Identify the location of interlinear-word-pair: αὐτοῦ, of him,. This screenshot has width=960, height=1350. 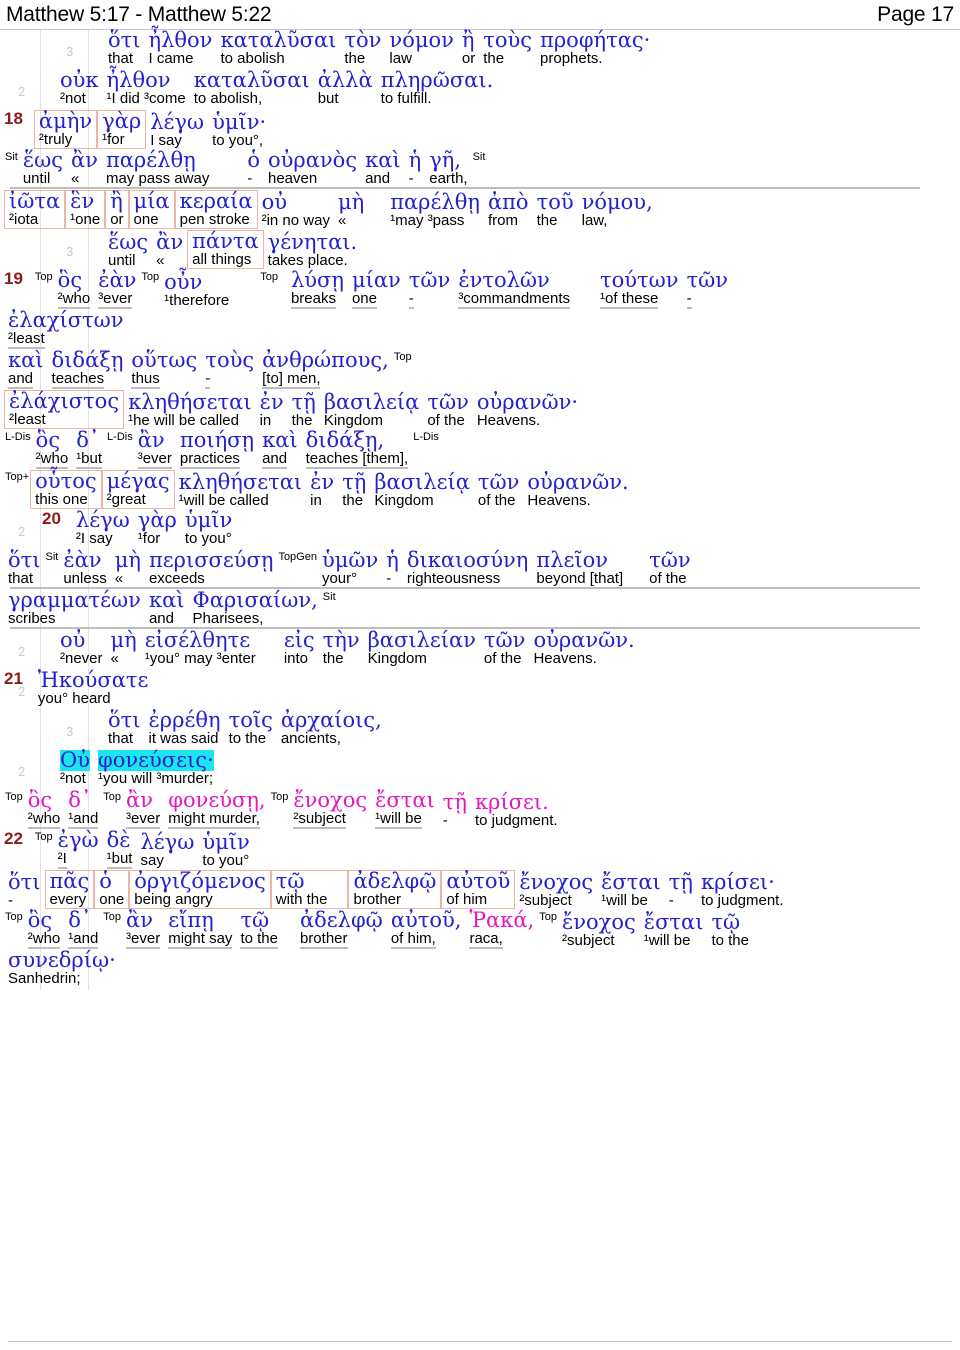
(426, 929).